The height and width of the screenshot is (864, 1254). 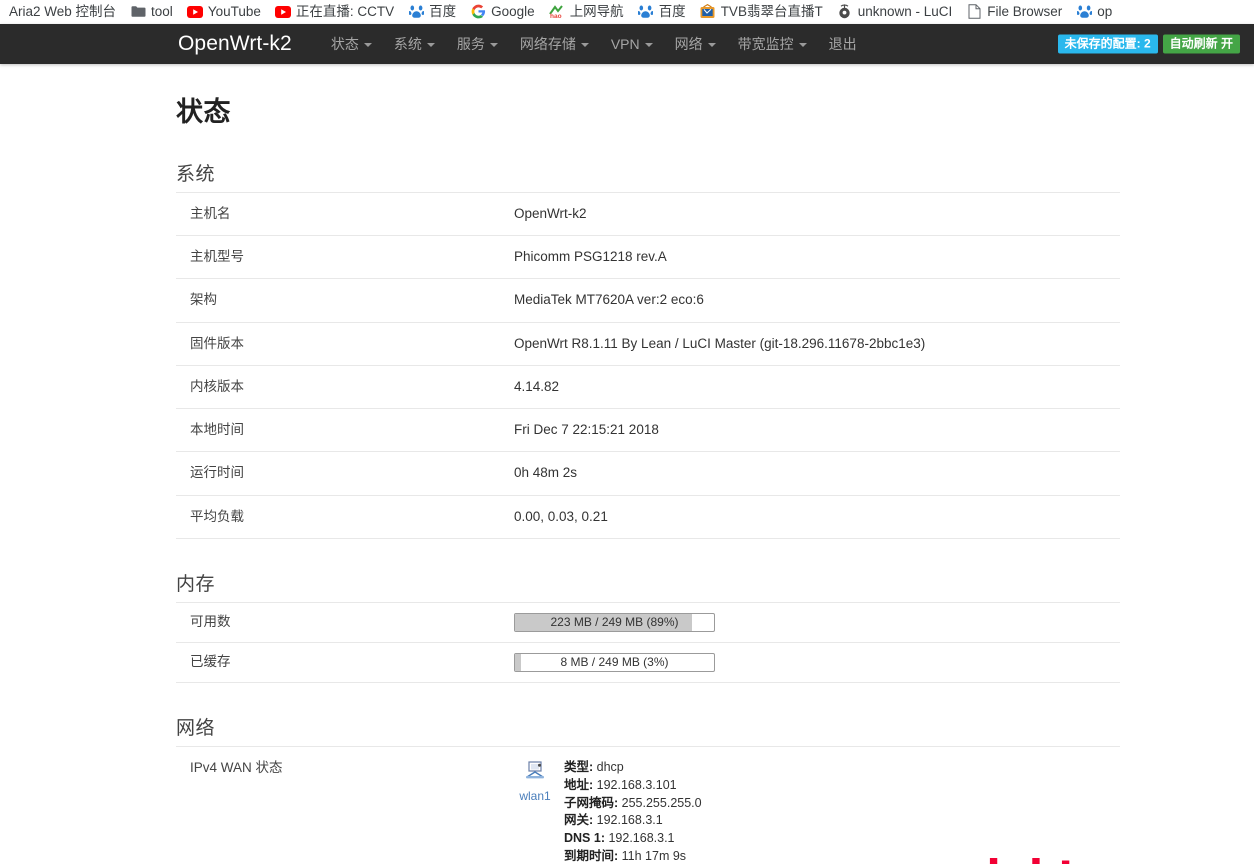 What do you see at coordinates (535, 772) in the screenshot?
I see `ethernet-adapter-icon` at bounding box center [535, 772].